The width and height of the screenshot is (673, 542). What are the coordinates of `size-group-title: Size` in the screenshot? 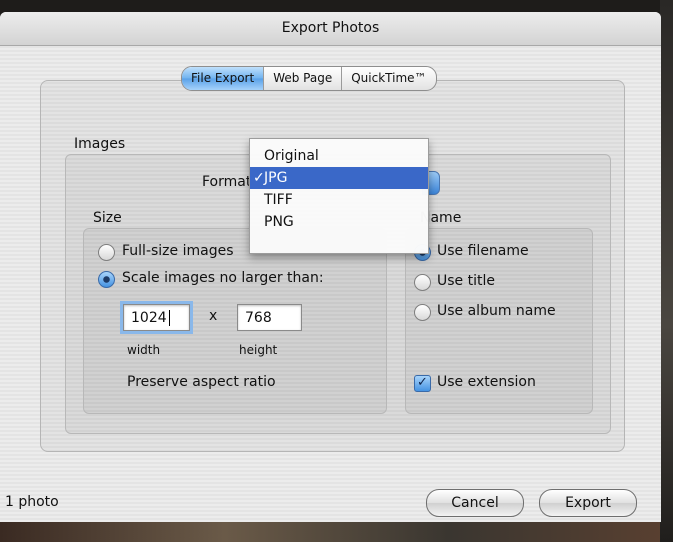 It's located at (107, 218).